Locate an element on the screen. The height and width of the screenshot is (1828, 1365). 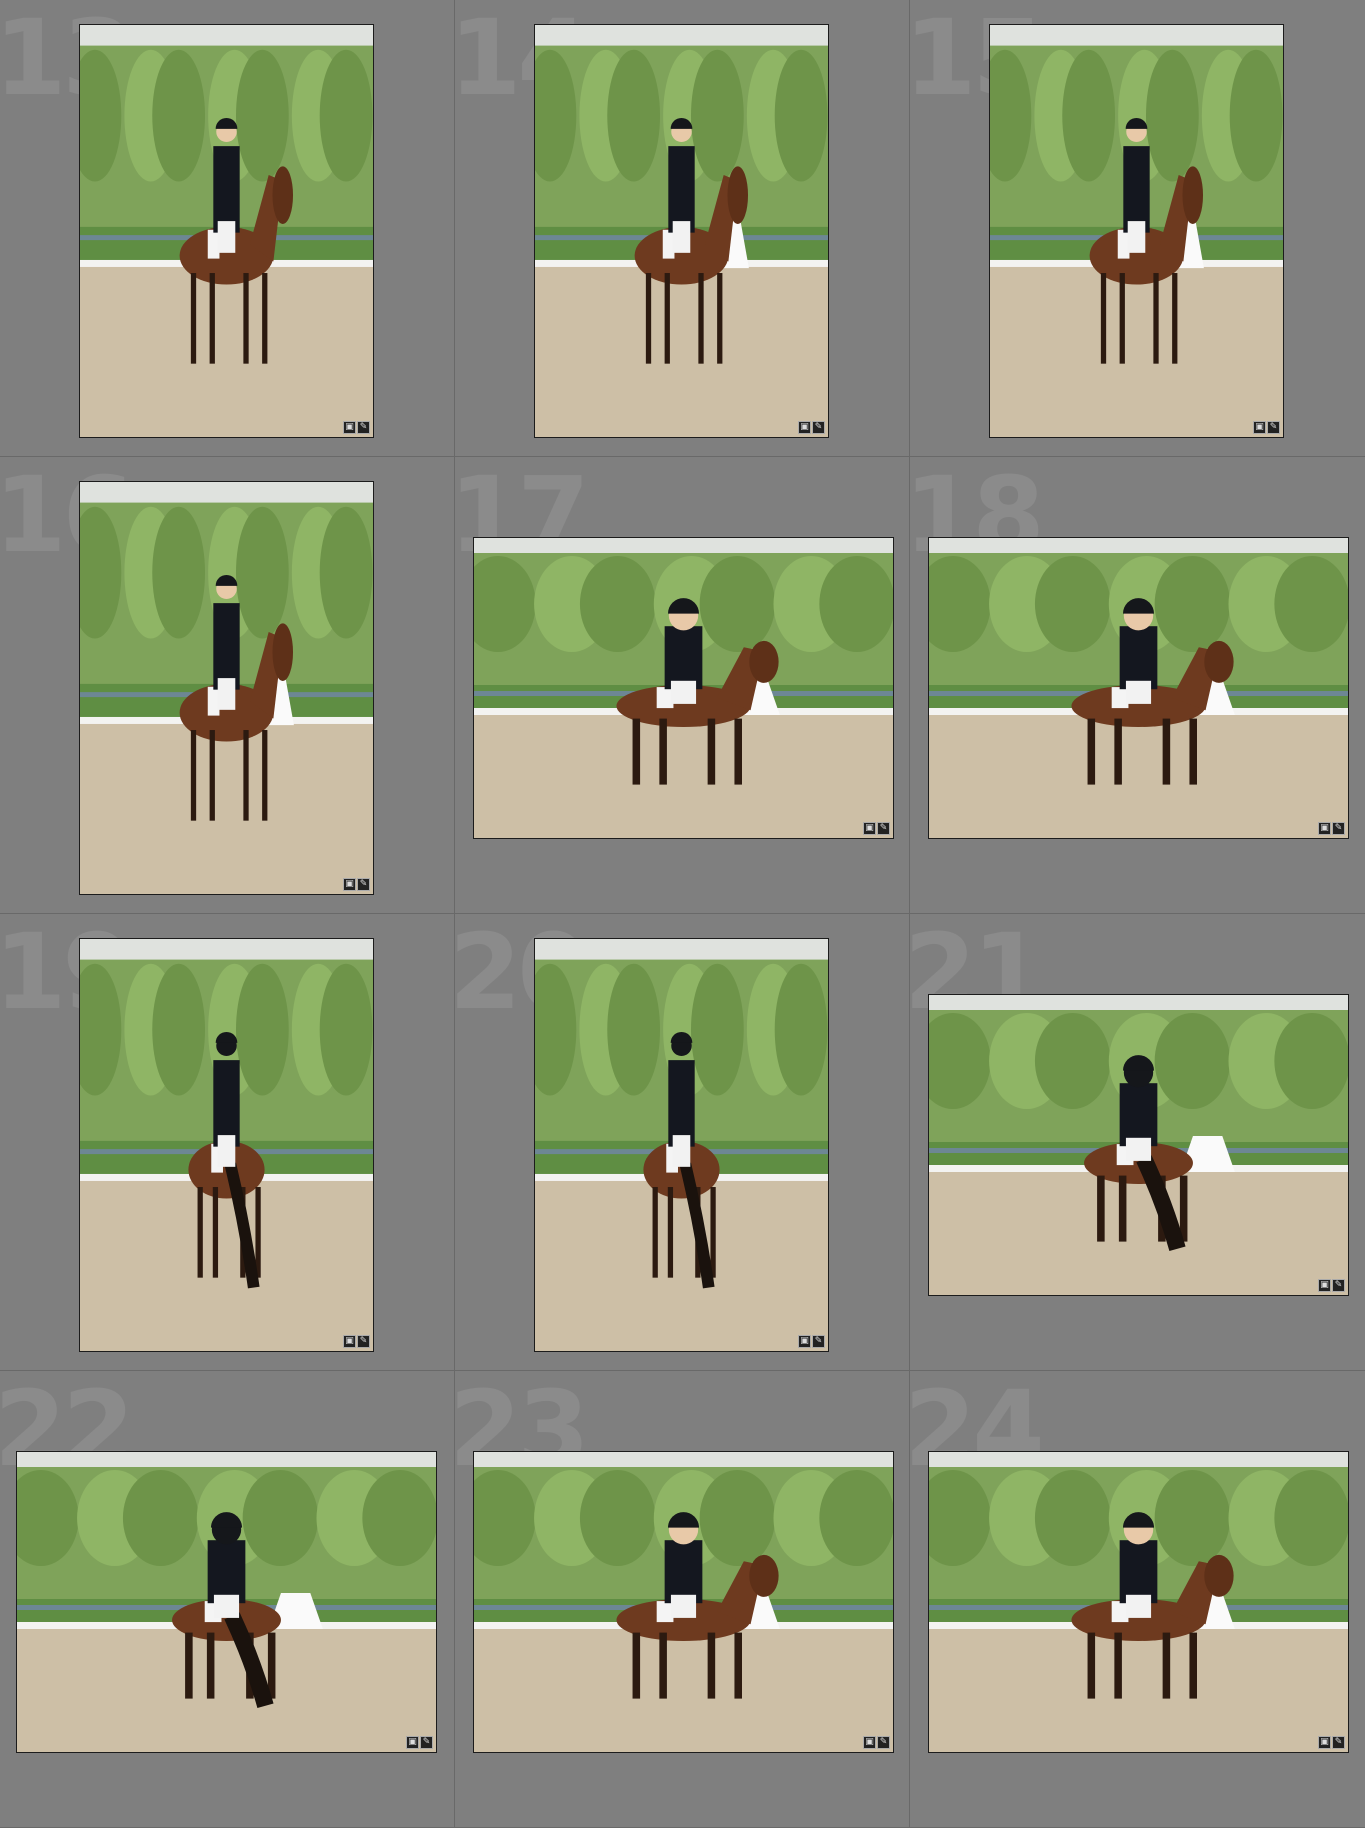
grid-cell: 14 ▣ ✎ is located at coordinates (682, 228).